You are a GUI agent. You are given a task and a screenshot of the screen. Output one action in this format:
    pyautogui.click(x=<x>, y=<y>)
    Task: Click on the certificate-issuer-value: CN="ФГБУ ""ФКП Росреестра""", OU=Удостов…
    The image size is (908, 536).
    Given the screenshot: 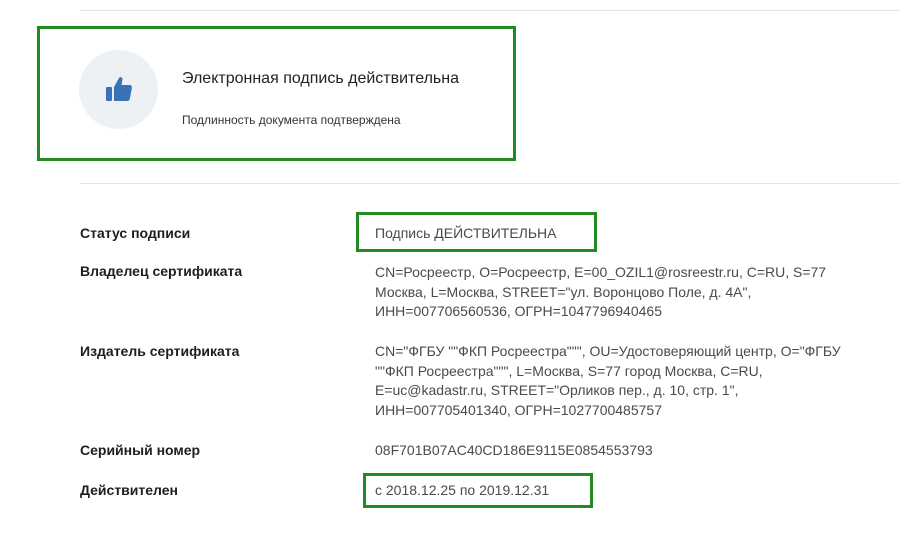 What is the action you would take?
    pyautogui.click(x=627, y=381)
    